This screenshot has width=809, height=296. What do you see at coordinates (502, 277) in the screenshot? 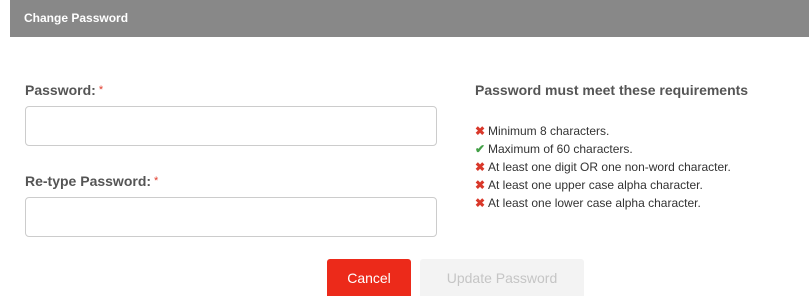
I see `update-password-button: Update Password` at bounding box center [502, 277].